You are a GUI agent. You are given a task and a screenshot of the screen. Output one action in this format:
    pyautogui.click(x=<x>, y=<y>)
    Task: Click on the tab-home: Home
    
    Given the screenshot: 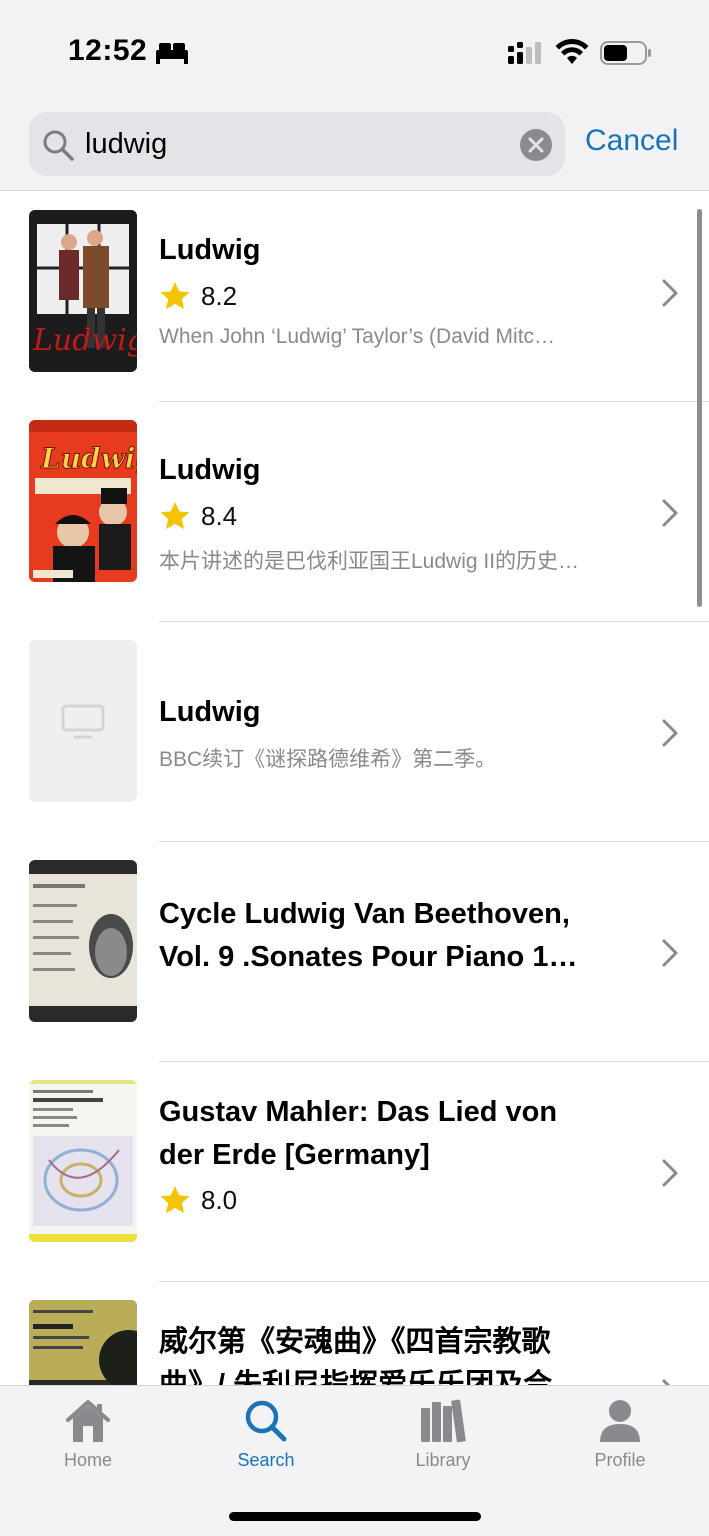 What is the action you would take?
    pyautogui.click(x=88, y=1436)
    